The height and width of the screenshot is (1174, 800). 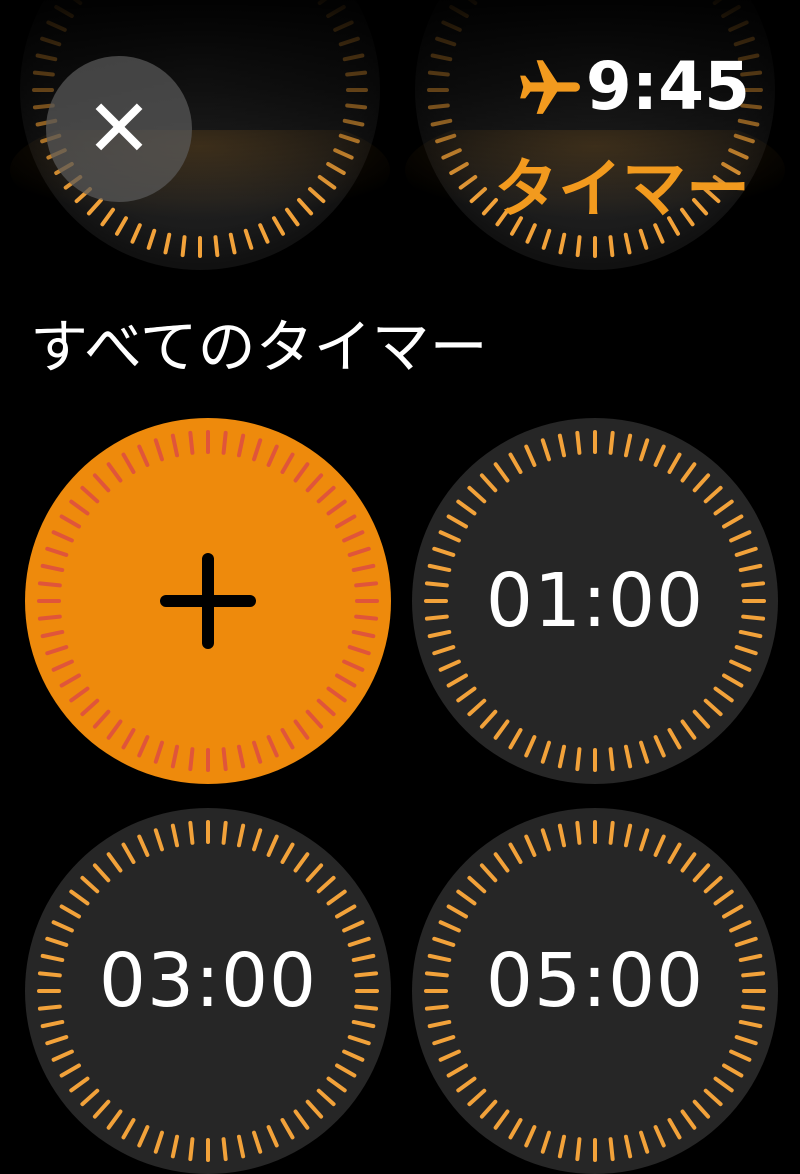 I want to click on timer-preset-3min: 03:00, so click(x=208, y=991).